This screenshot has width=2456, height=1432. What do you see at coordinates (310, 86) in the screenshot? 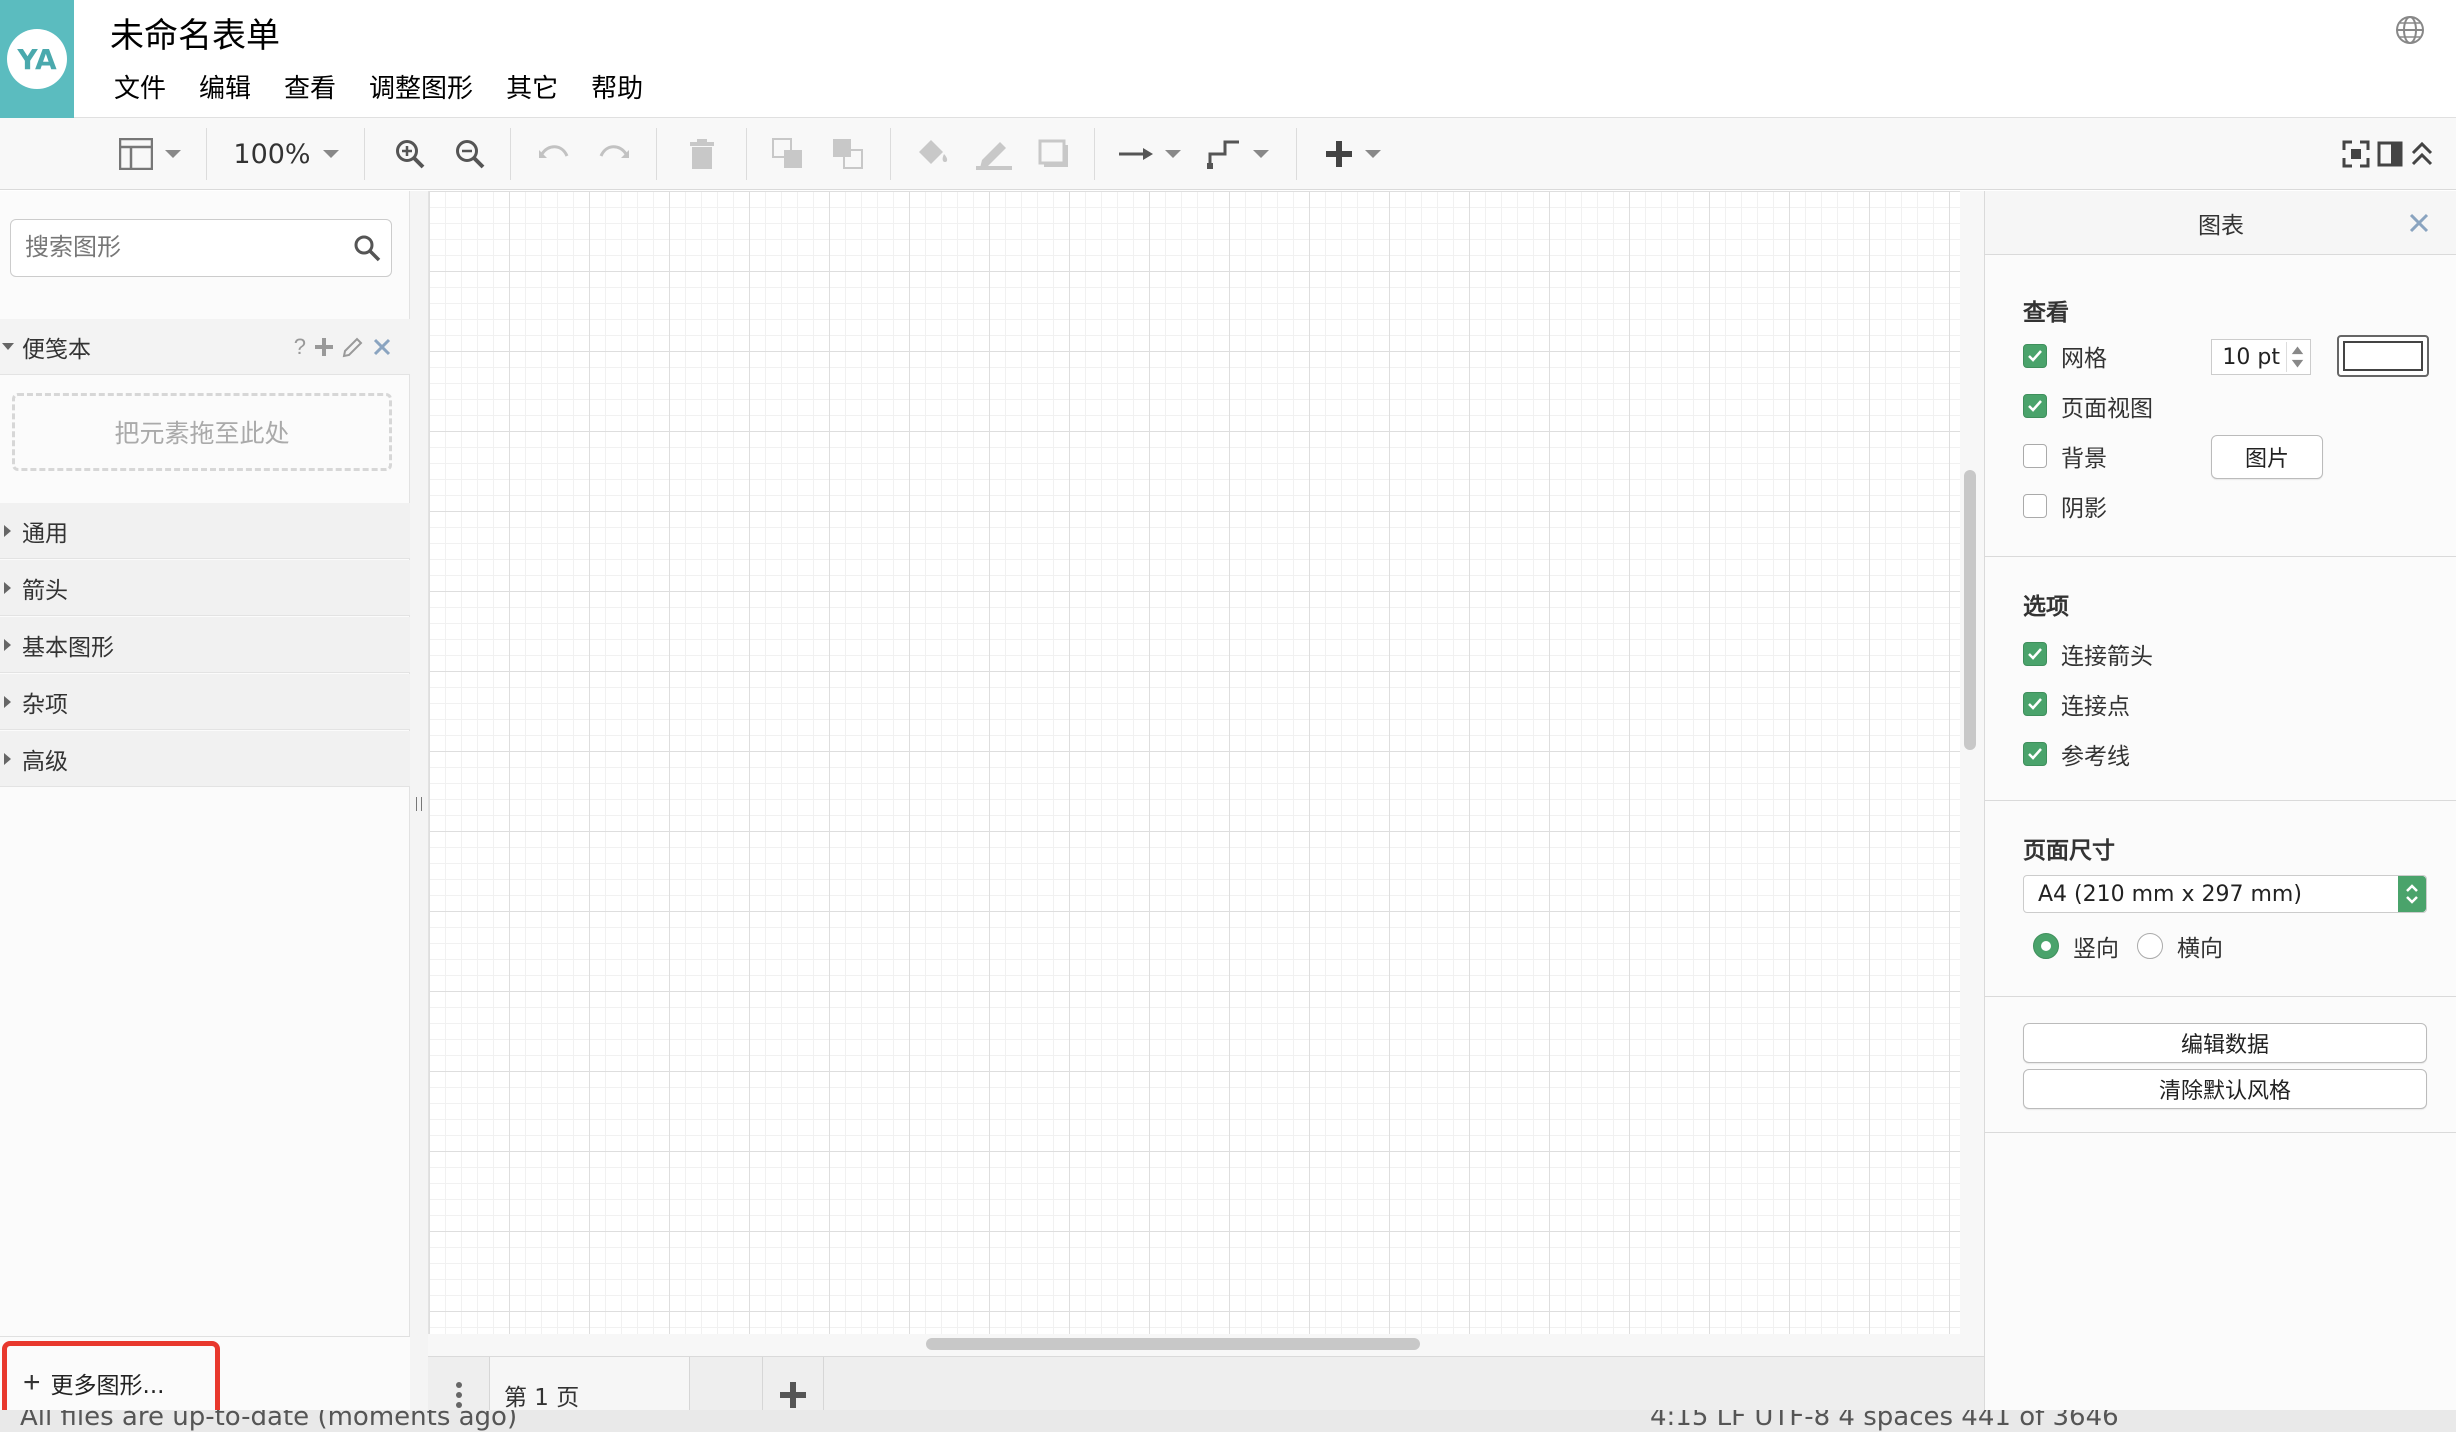
I see `menu-view: 查看` at bounding box center [310, 86].